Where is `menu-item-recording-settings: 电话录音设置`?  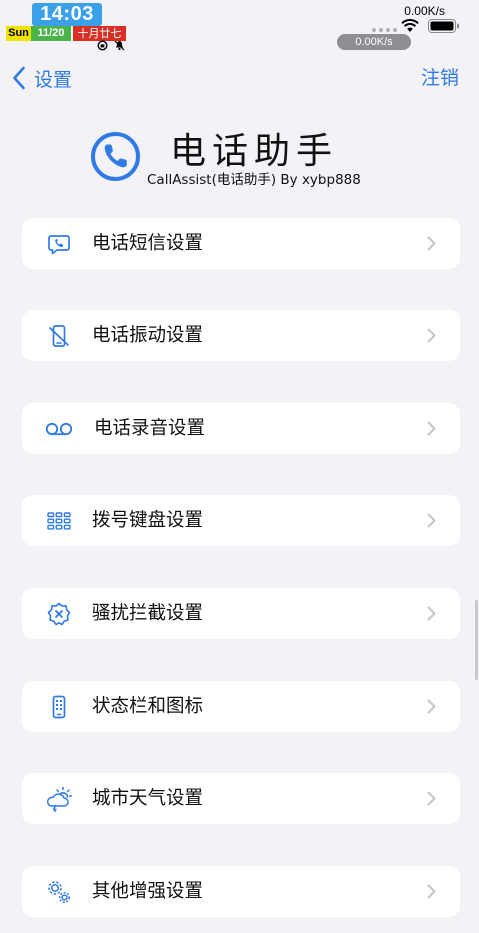
menu-item-recording-settings: 电话录音设置 is located at coordinates (241, 428).